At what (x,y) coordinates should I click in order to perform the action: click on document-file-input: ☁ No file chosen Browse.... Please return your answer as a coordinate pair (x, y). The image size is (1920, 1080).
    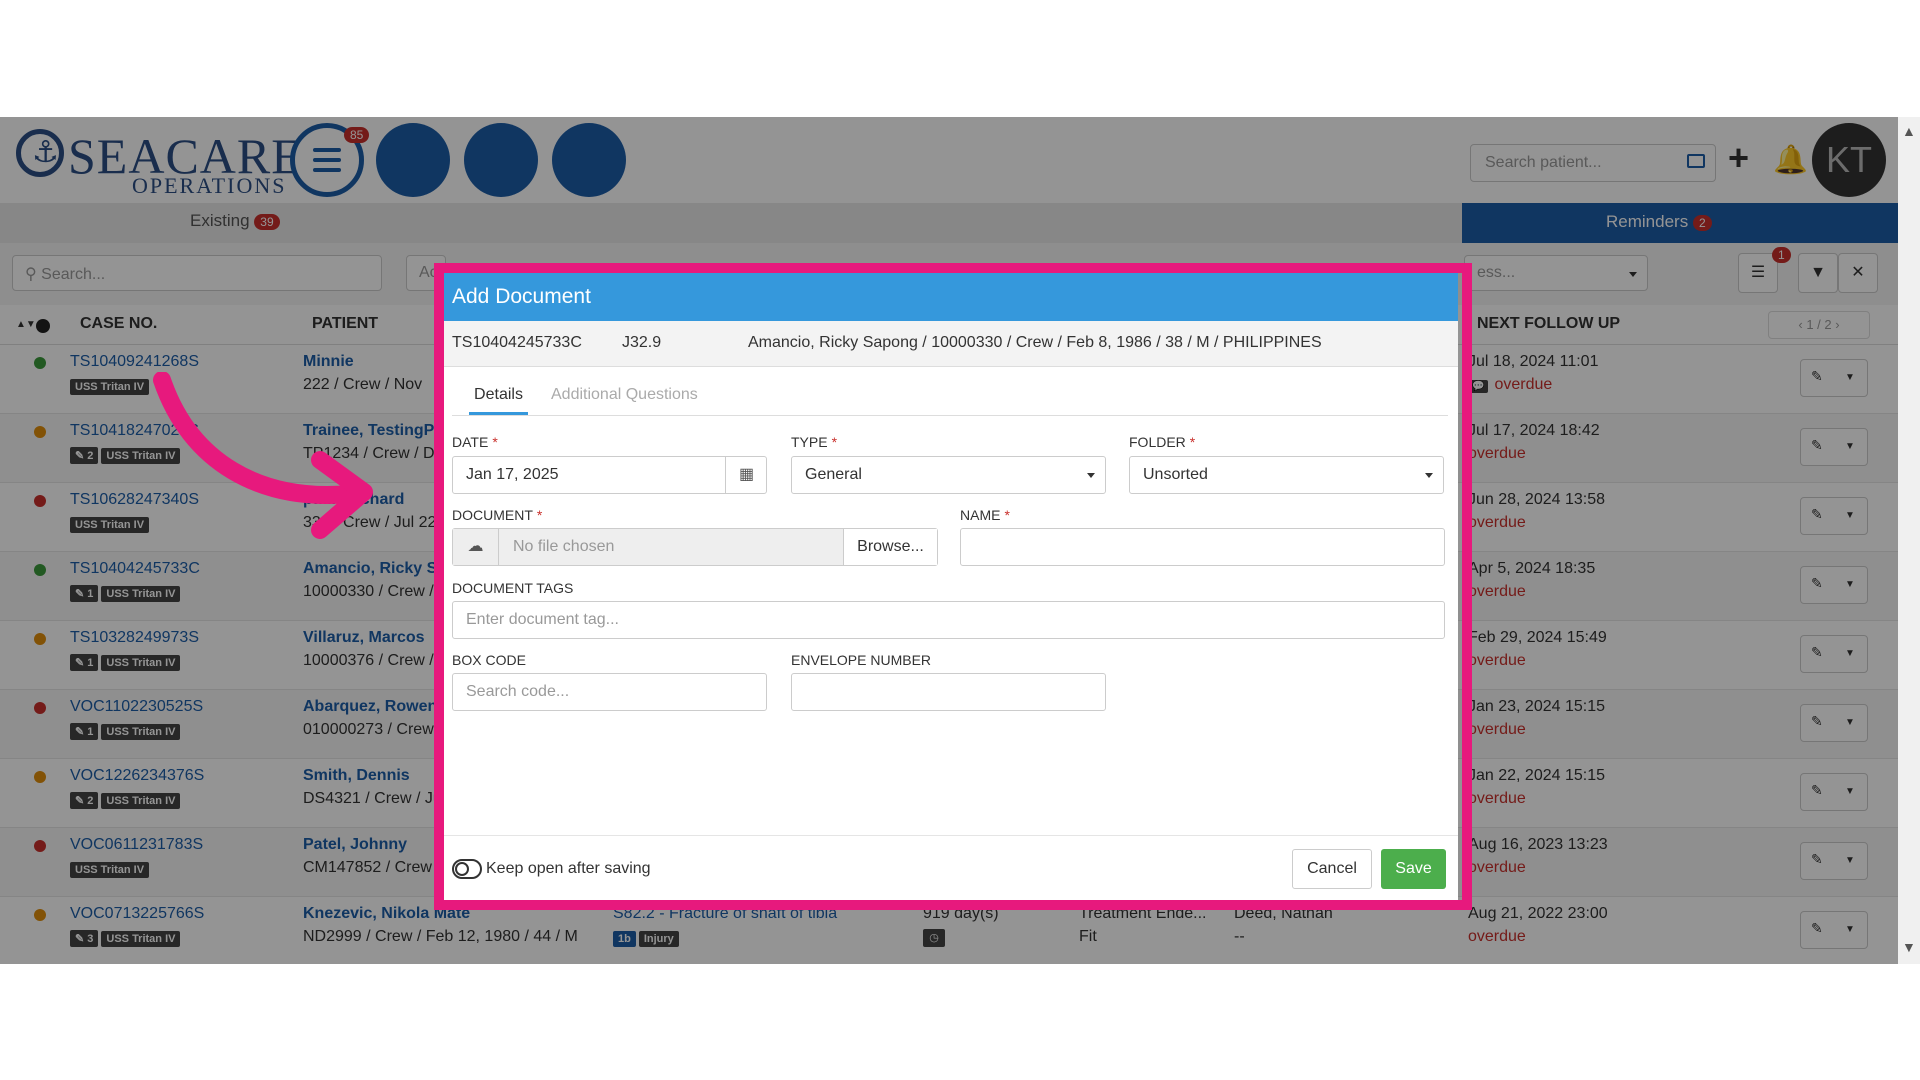
    Looking at the image, I should click on (695, 547).